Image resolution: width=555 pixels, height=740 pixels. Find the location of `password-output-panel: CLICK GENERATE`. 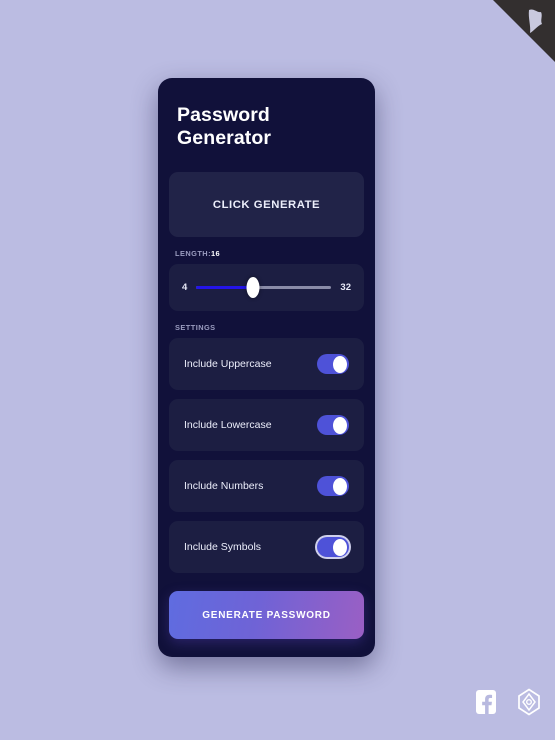

password-output-panel: CLICK GENERATE is located at coordinates (266, 204).